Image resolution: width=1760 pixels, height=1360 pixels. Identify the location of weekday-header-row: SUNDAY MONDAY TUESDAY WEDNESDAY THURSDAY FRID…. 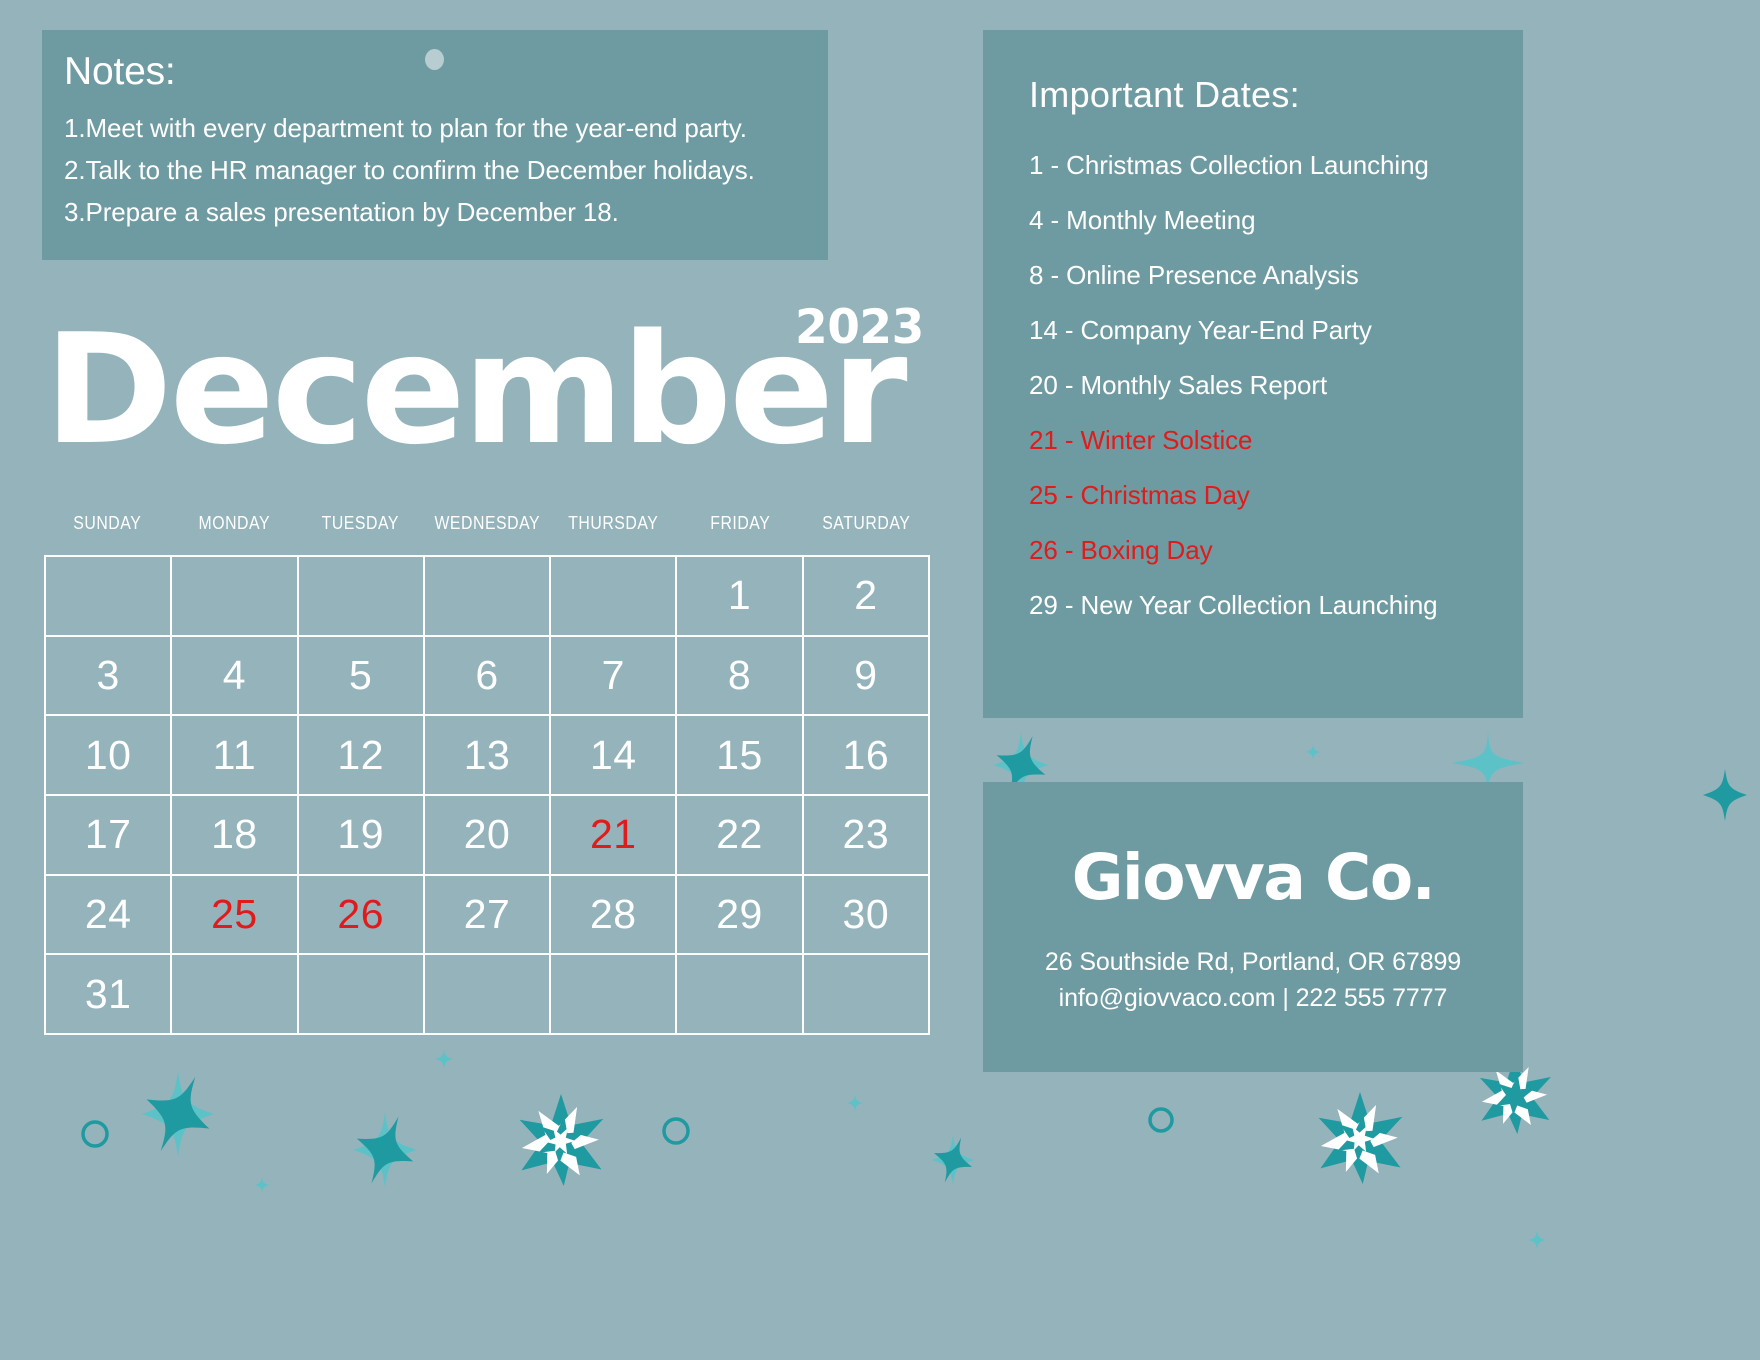
(487, 523).